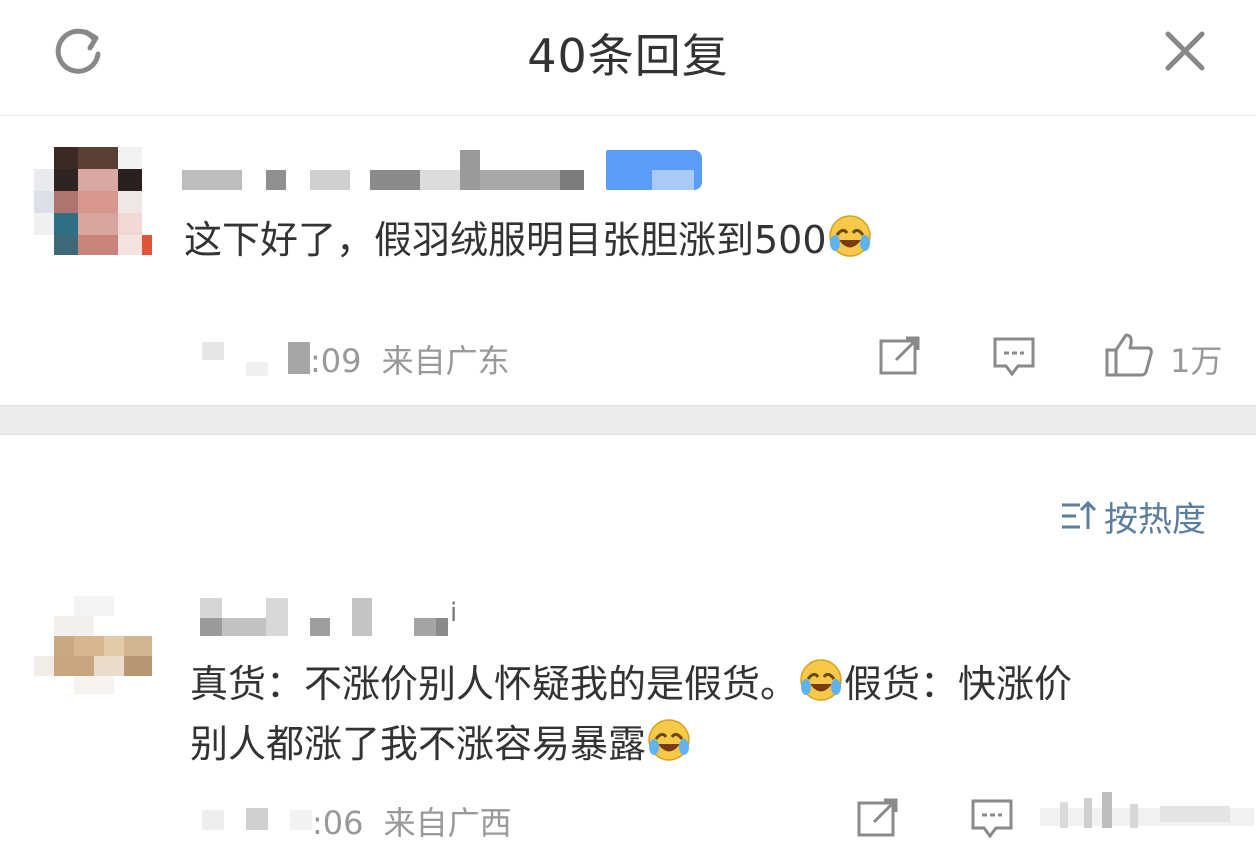 The image size is (1256, 850). Describe the element at coordinates (710, 714) in the screenshot. I see `comment-text: 真货：不涨价别人怀疑我的是假货。 假货：快涨价 别人都涨了我不涨容易暴露` at that location.